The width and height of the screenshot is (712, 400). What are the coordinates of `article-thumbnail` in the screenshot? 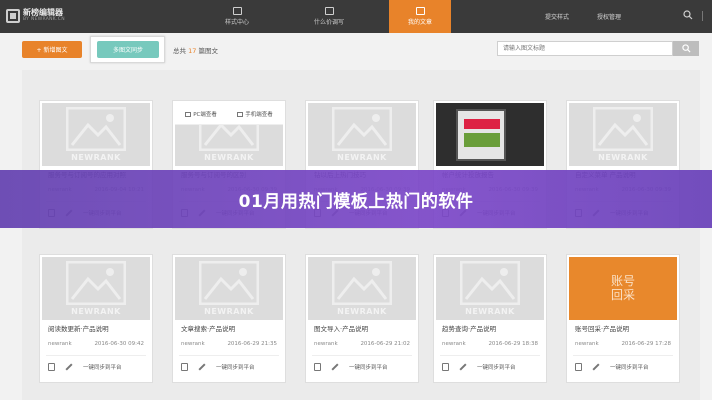 It's located at (490, 134).